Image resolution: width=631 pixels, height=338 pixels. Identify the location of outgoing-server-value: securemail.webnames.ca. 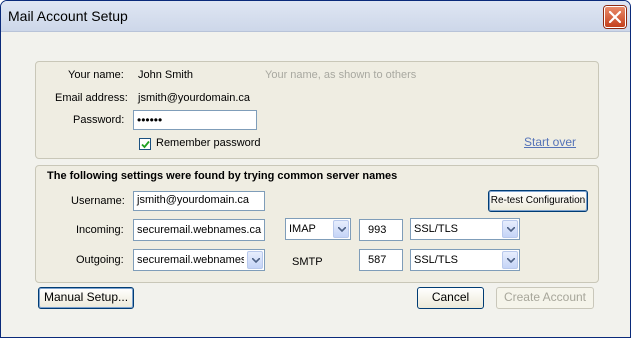
(190, 260).